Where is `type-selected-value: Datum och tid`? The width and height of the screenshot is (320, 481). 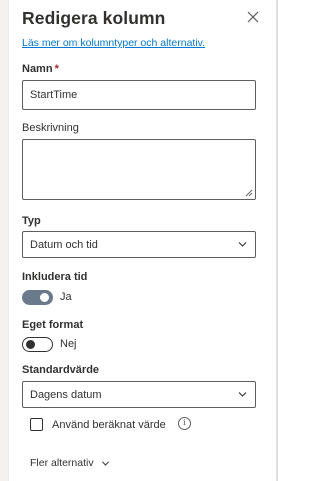
type-selected-value: Datum och tid is located at coordinates (64, 245).